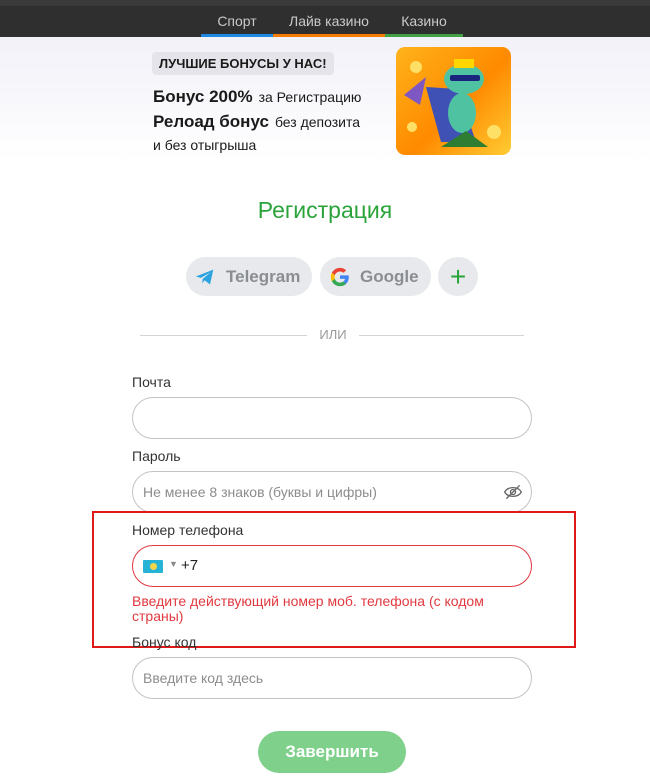 The width and height of the screenshot is (650, 778). What do you see at coordinates (332, 566) in the screenshot?
I see `phone-field: ▼ +7` at bounding box center [332, 566].